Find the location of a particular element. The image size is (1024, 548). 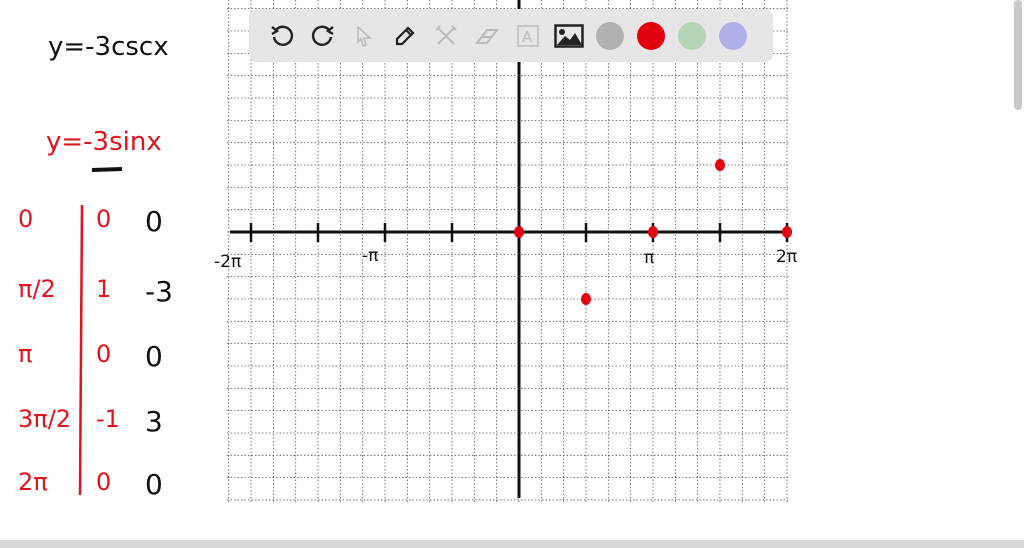

color-gray is located at coordinates (609, 35).